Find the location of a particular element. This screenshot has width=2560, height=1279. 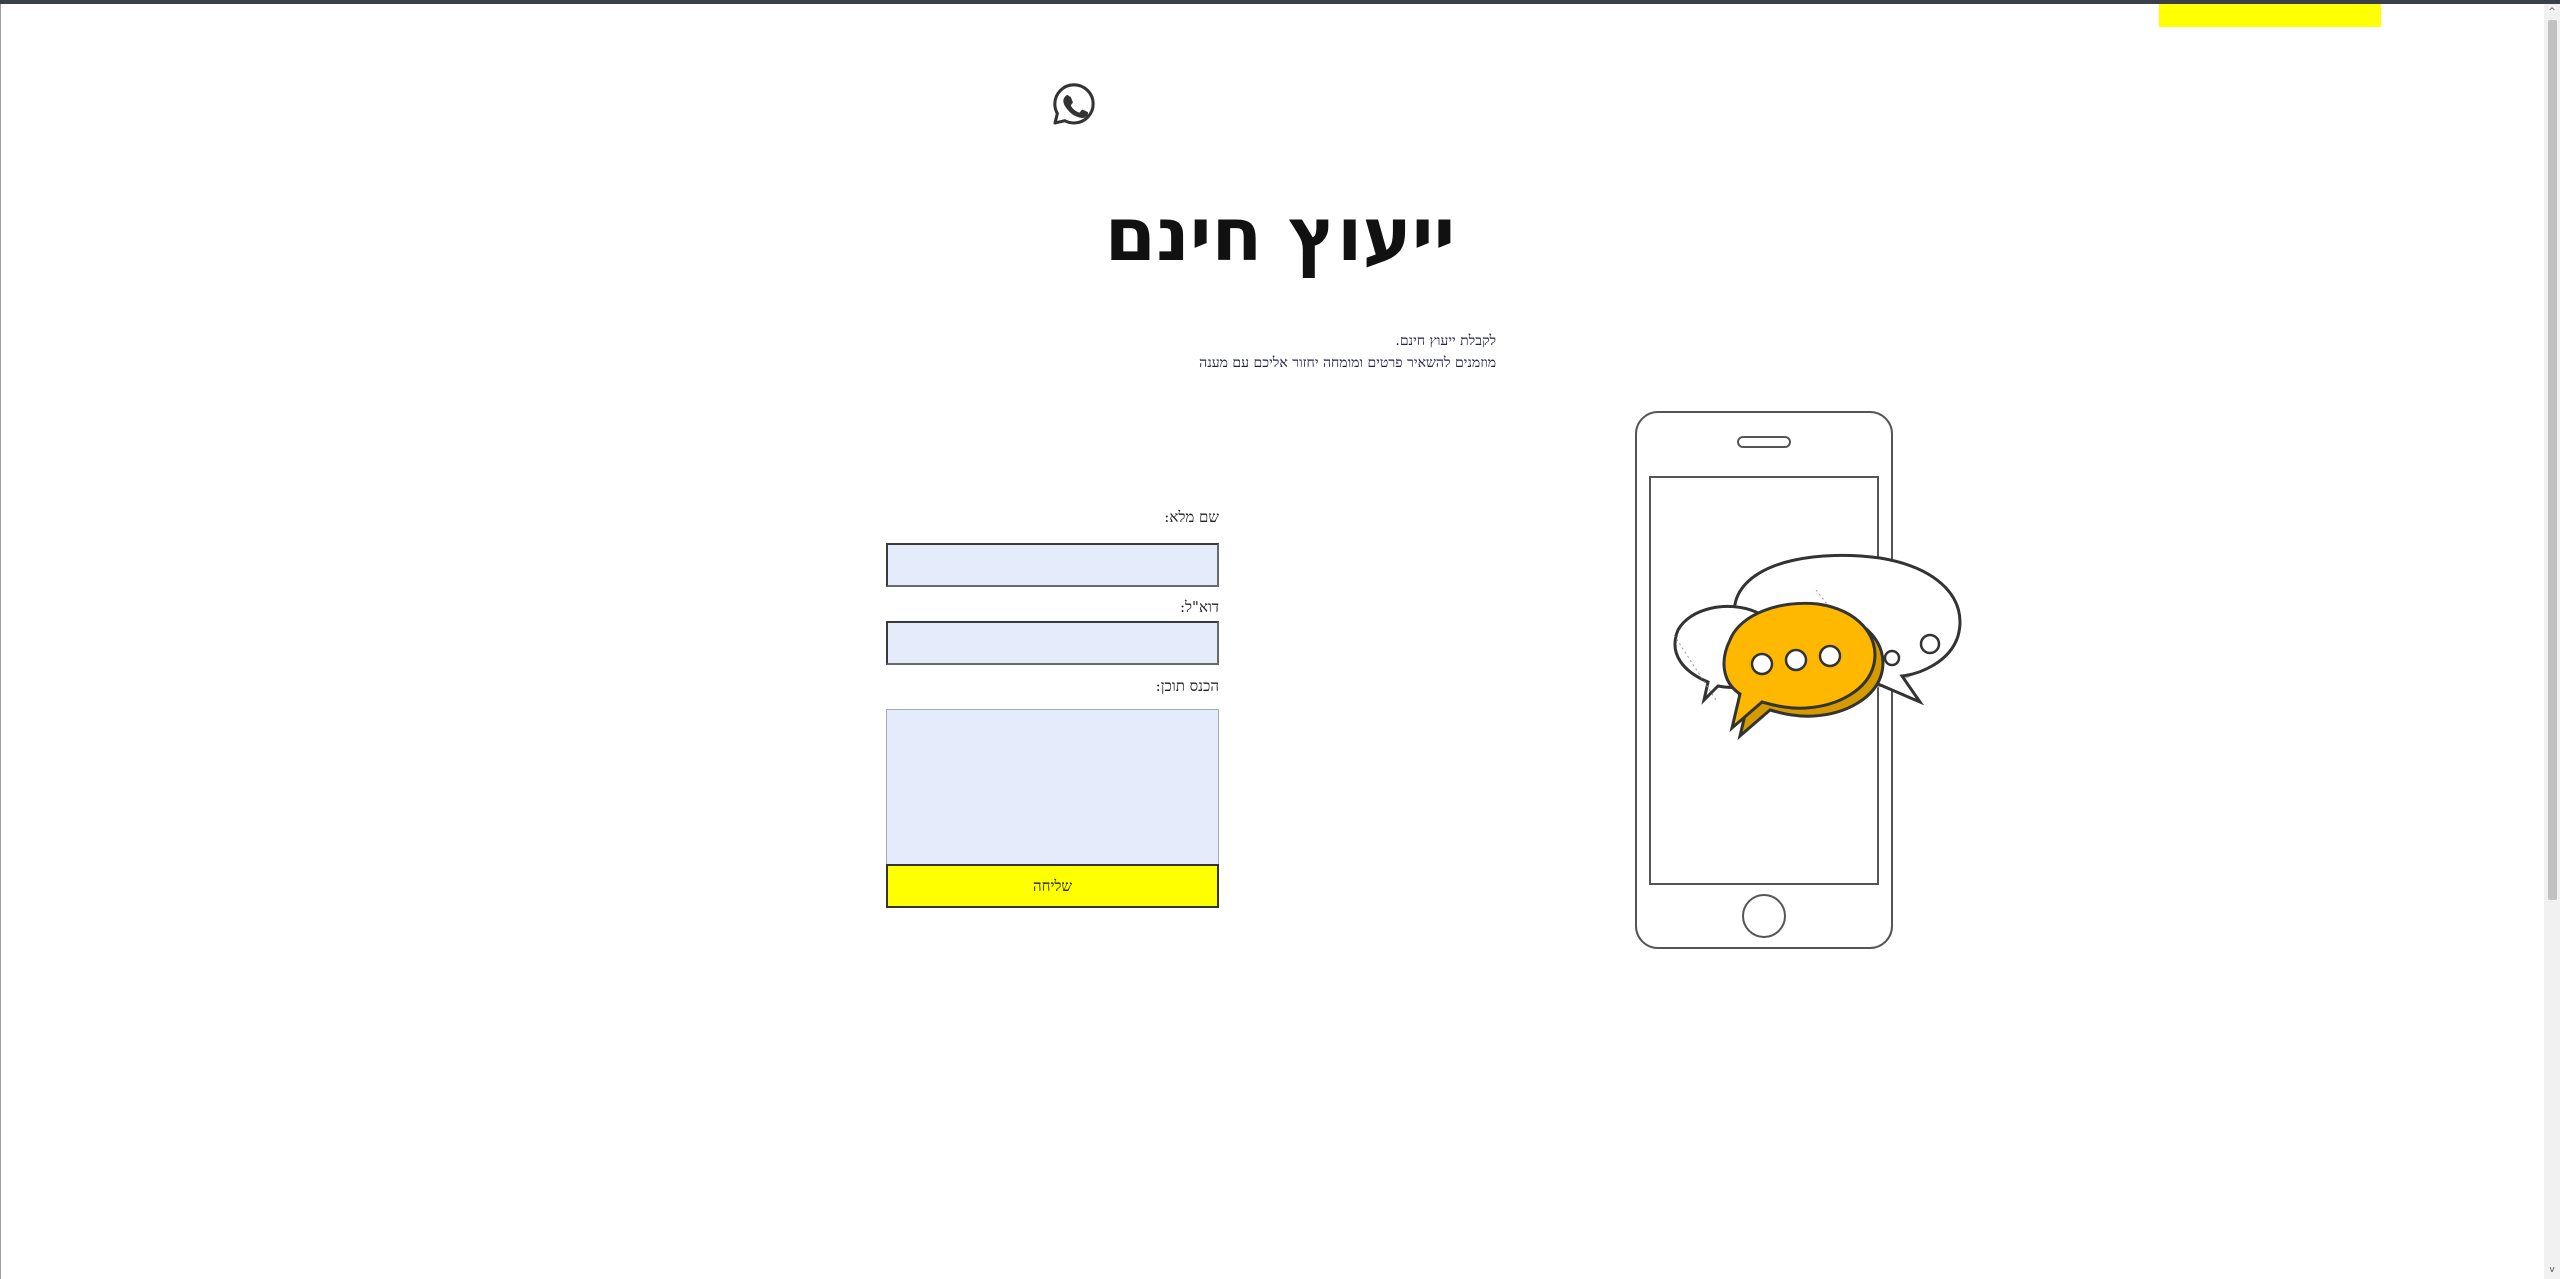

chevron-down-icon: v is located at coordinates (2552, 1270).